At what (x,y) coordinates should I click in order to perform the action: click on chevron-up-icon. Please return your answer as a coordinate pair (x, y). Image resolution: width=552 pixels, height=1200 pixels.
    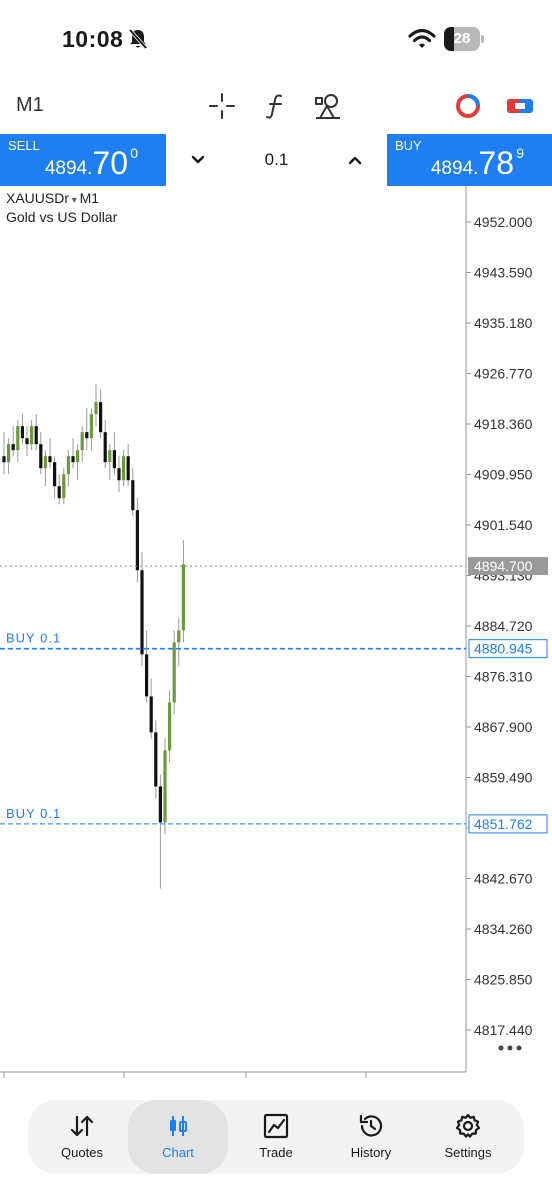
    Looking at the image, I should click on (355, 160).